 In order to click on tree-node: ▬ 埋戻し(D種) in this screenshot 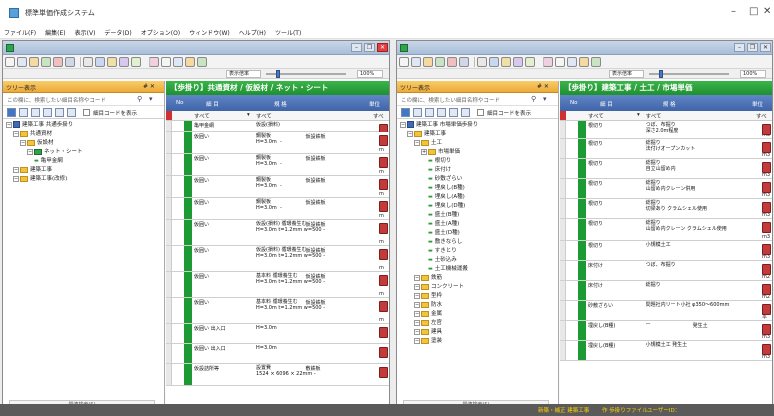, I will do `click(446, 206)`.